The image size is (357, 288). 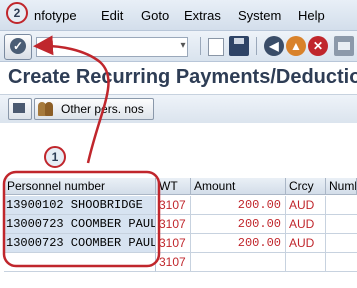 What do you see at coordinates (178, 15) in the screenshot?
I see `menu-bar: nfotype Edit Goto Extras System Help` at bounding box center [178, 15].